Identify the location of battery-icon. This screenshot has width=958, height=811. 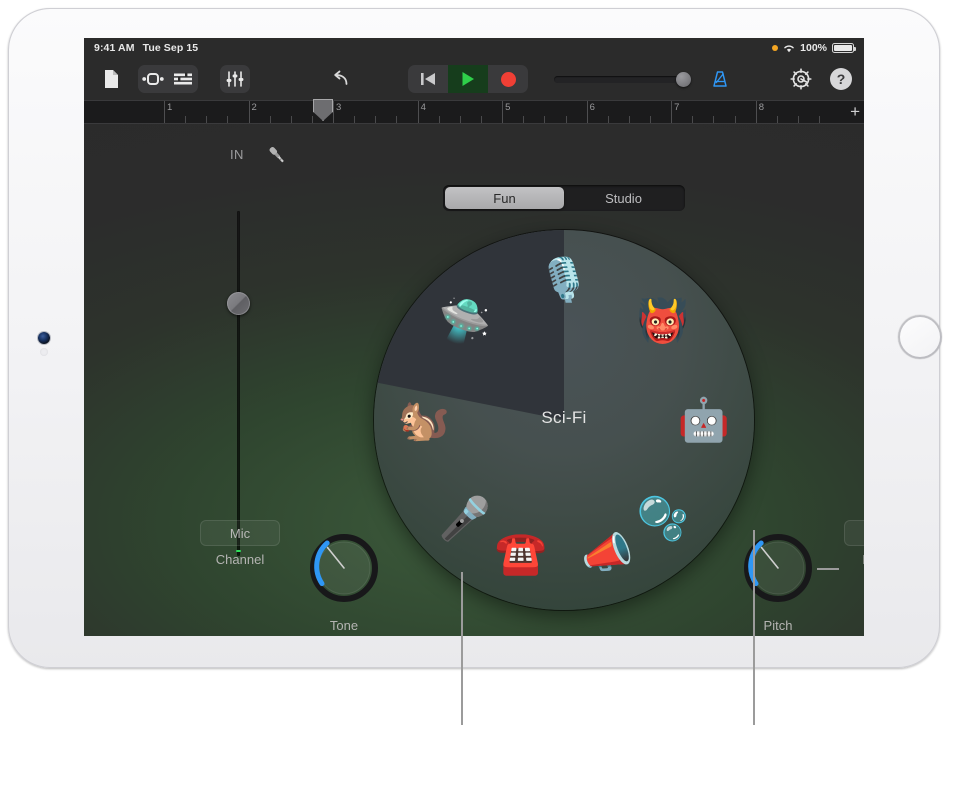
(844, 48).